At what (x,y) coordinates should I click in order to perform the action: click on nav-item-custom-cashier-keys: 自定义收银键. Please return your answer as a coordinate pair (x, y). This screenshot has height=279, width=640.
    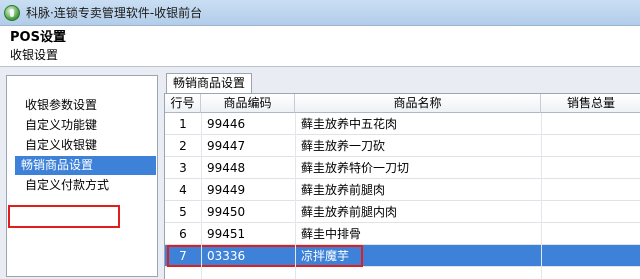
    Looking at the image, I should click on (61, 145).